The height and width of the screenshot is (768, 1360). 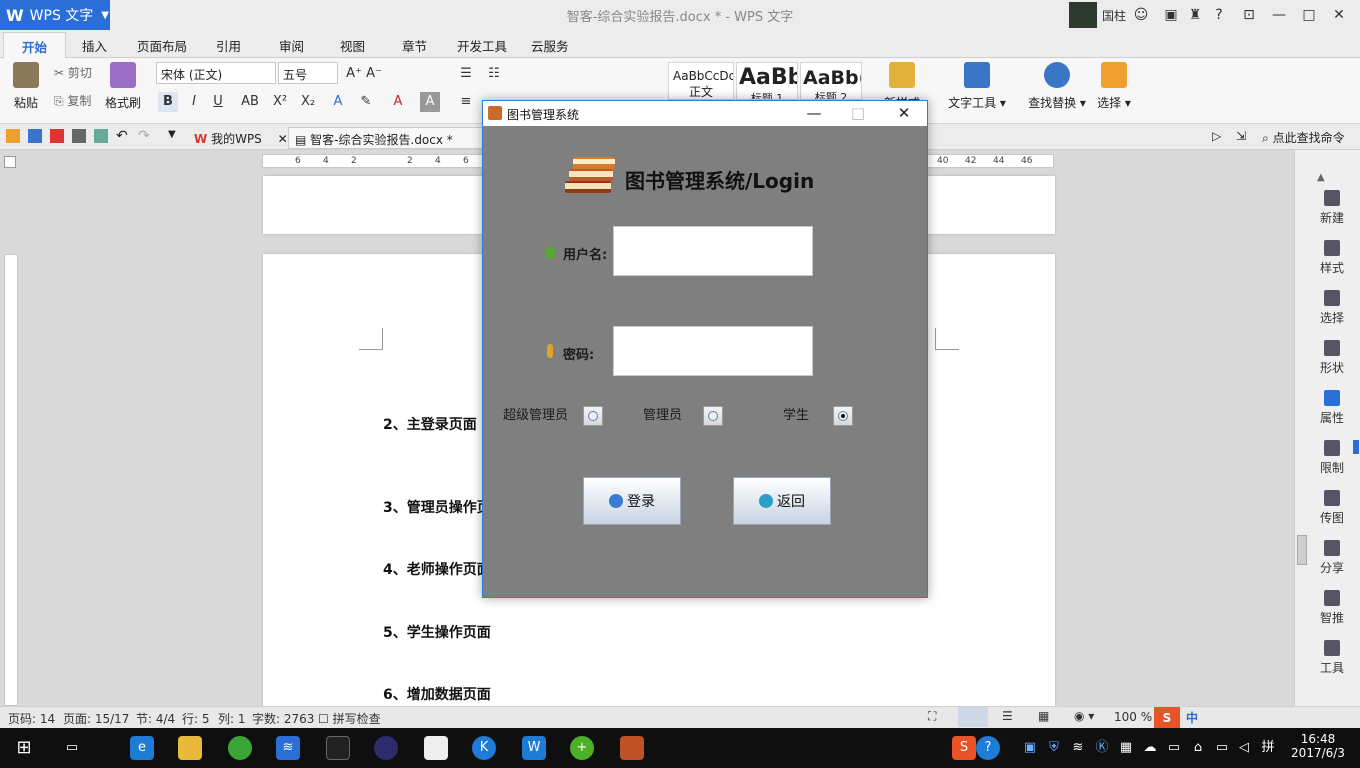 What do you see at coordinates (194, 102) in the screenshot?
I see `italic-button: I` at bounding box center [194, 102].